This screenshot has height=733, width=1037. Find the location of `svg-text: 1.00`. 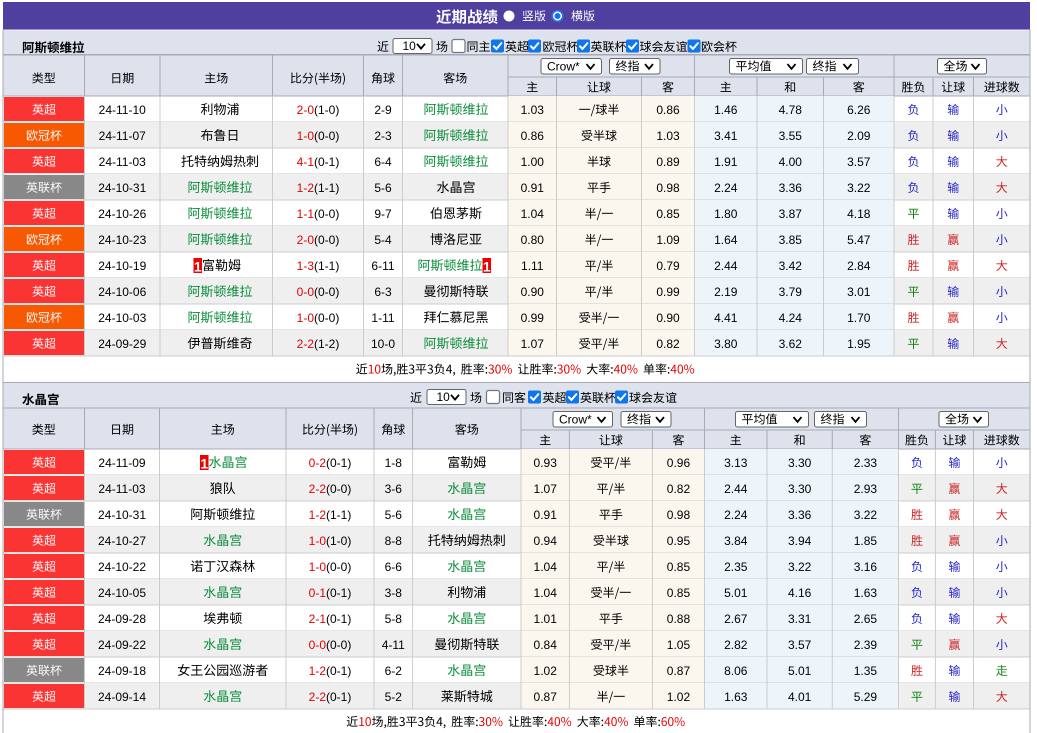

svg-text: 1.00 is located at coordinates (533, 162).